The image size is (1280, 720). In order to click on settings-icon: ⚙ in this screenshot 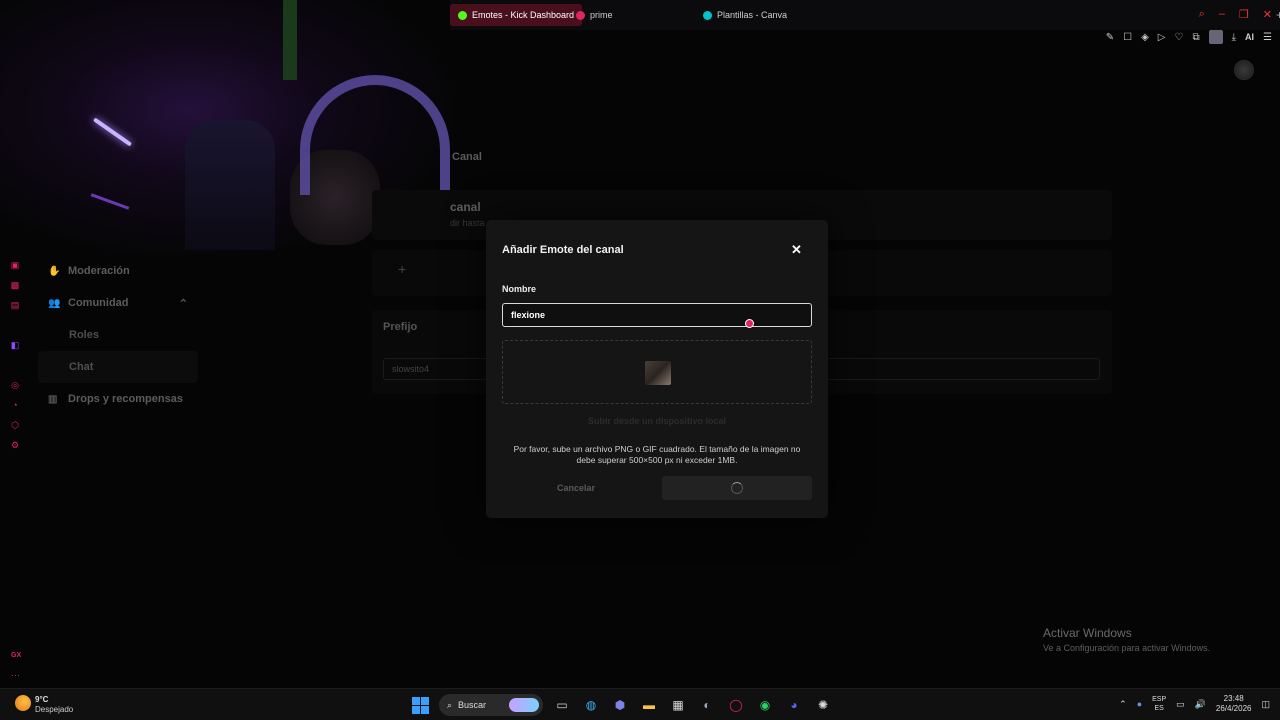, I will do `click(15, 445)`.